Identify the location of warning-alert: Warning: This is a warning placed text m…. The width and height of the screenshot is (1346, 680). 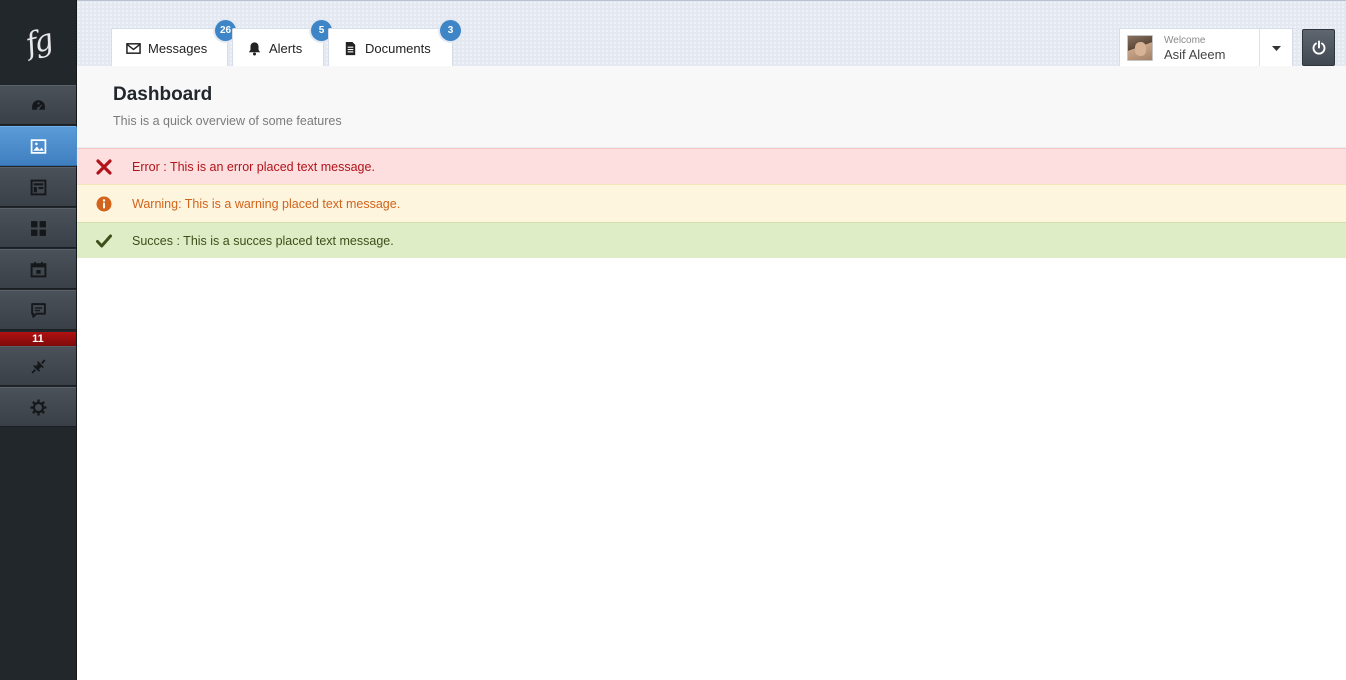
(711, 203).